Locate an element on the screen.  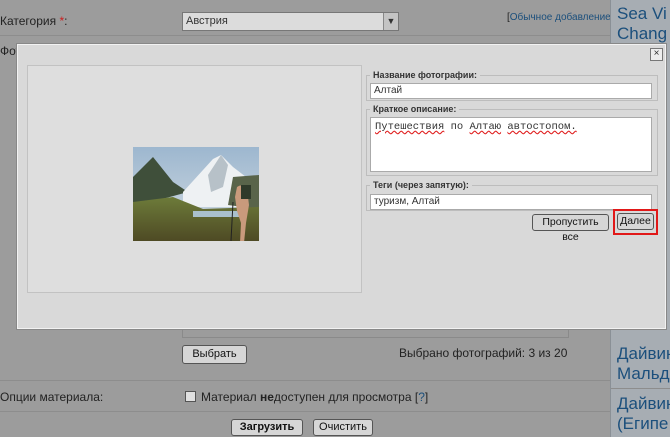
category-label: Категория *: is located at coordinates (34, 21).